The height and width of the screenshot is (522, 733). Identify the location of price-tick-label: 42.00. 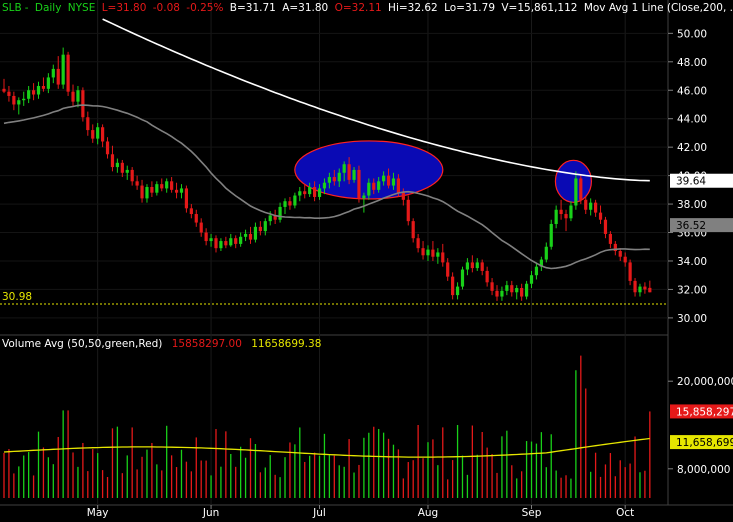
(692, 148).